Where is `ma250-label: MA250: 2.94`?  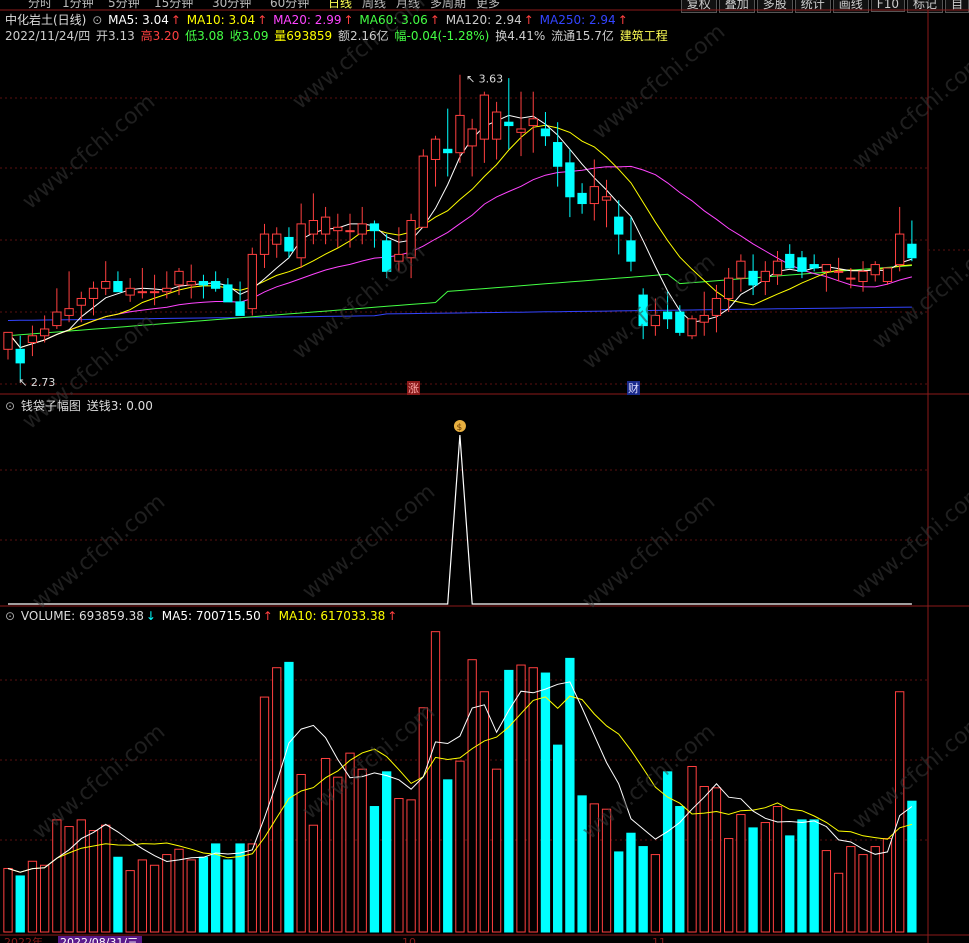 ma250-label: MA250: 2.94 is located at coordinates (577, 20).